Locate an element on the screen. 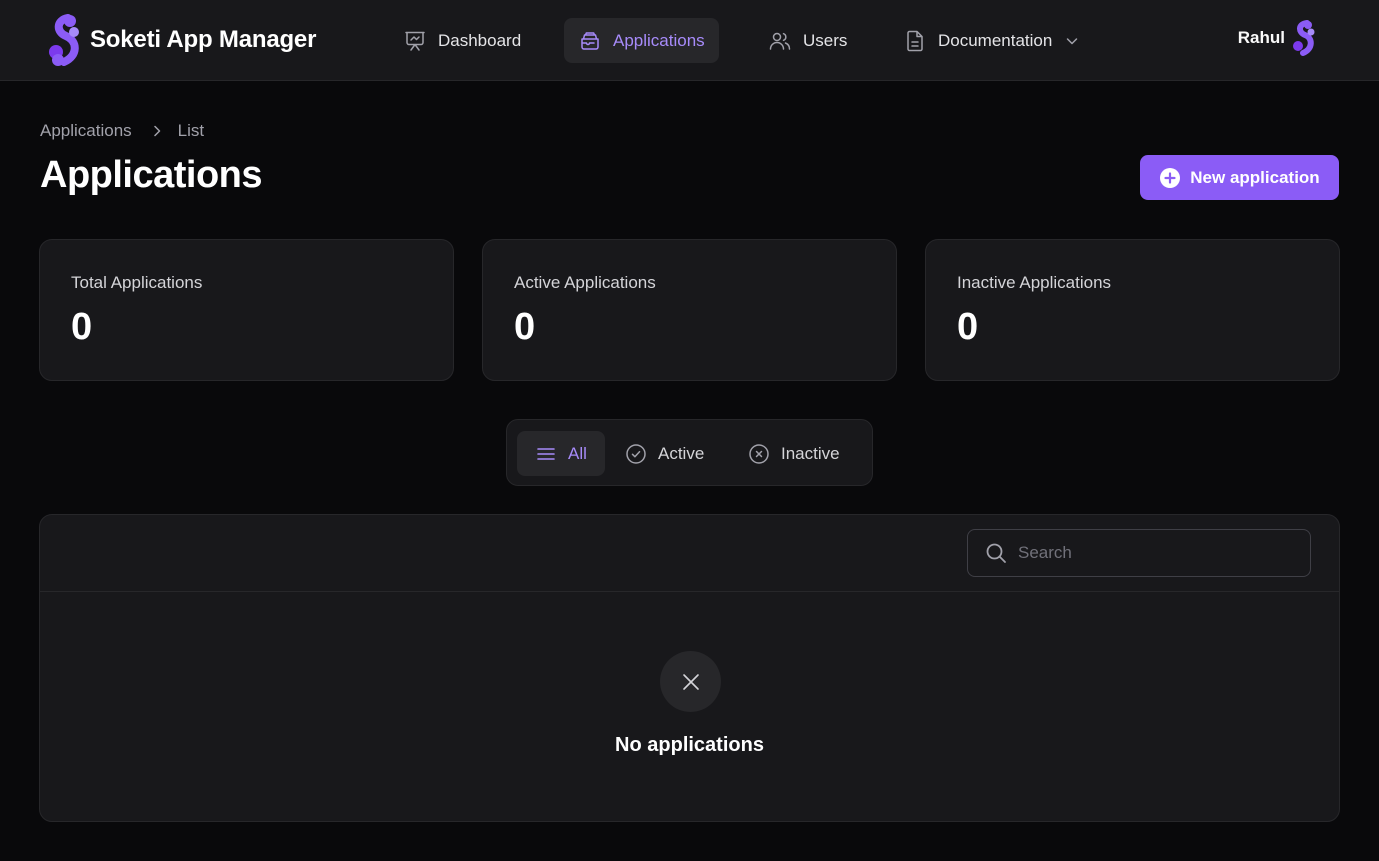 This screenshot has width=1379, height=861. nav-applications: Applications is located at coordinates (641, 40).